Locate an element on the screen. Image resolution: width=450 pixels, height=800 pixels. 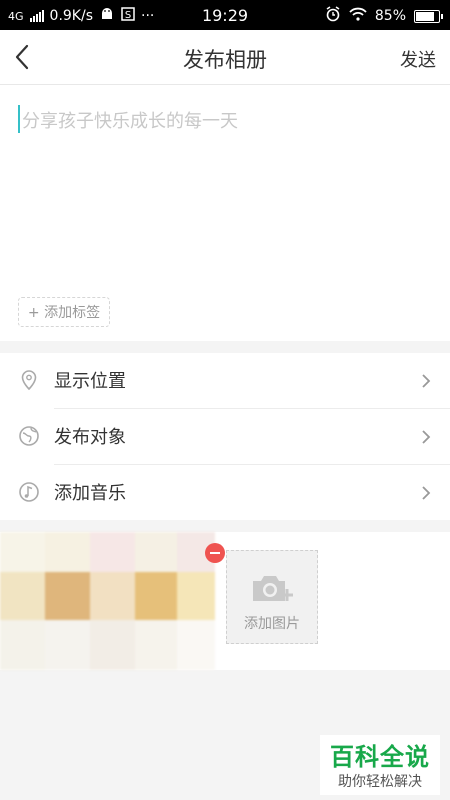
send-button: 发送 is located at coordinates (418, 59).